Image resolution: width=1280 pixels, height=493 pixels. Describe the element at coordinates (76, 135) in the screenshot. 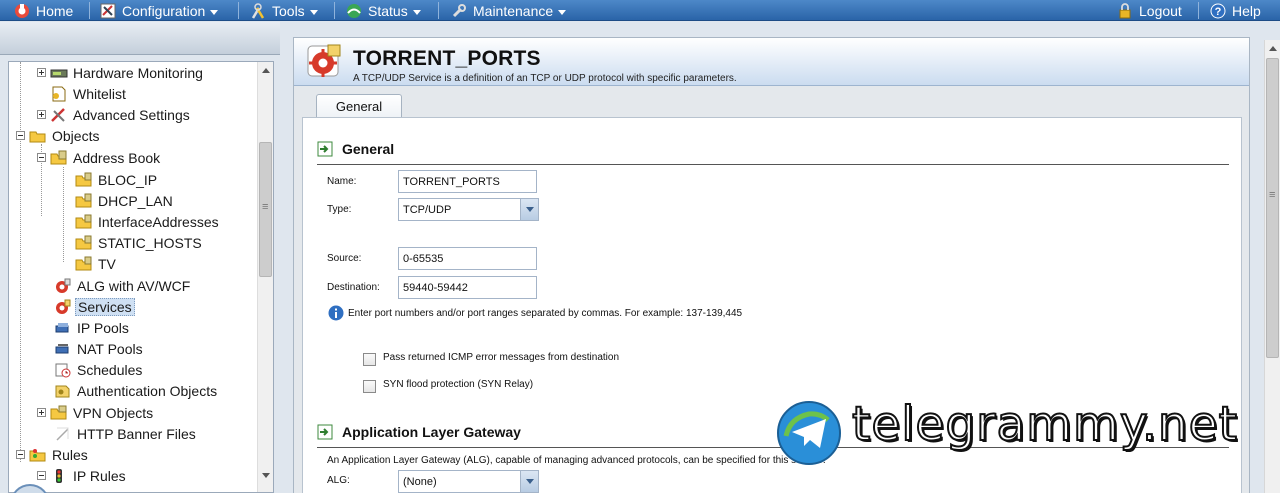

I see `tree-label: Objects` at that location.